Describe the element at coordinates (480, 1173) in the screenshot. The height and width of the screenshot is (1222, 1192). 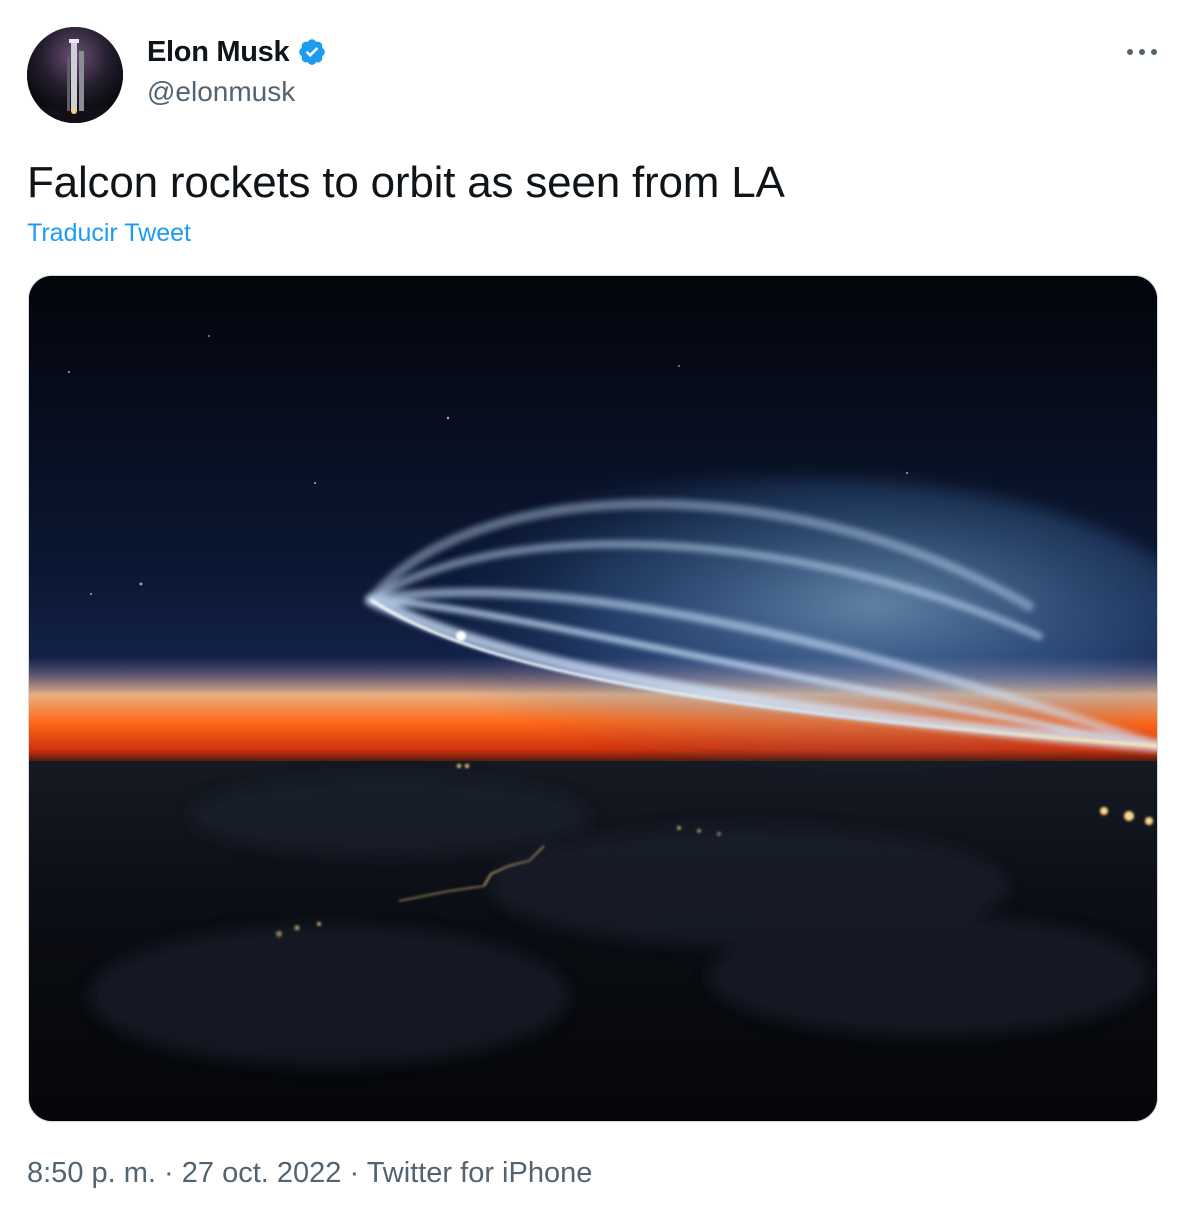
I see `tweet-source: Twitter for iPhone` at that location.